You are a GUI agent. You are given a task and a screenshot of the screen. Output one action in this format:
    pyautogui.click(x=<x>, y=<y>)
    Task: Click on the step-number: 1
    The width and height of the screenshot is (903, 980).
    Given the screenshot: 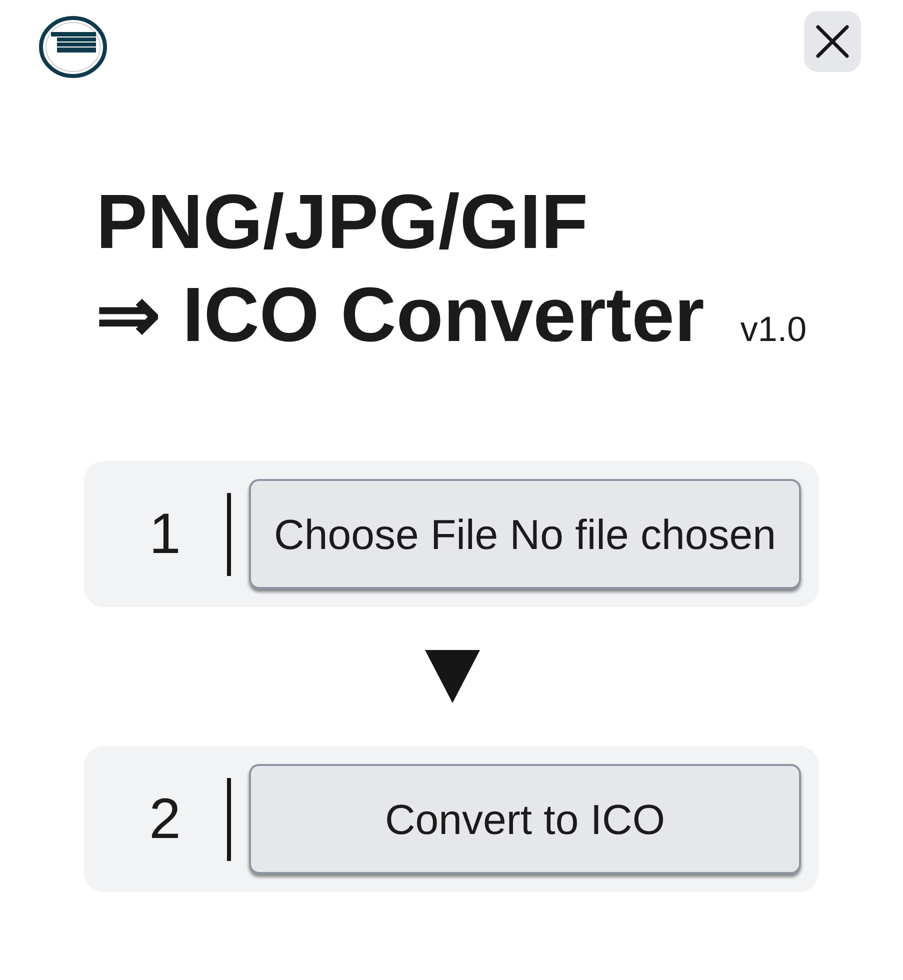 What is the action you would take?
    pyautogui.click(x=165, y=534)
    